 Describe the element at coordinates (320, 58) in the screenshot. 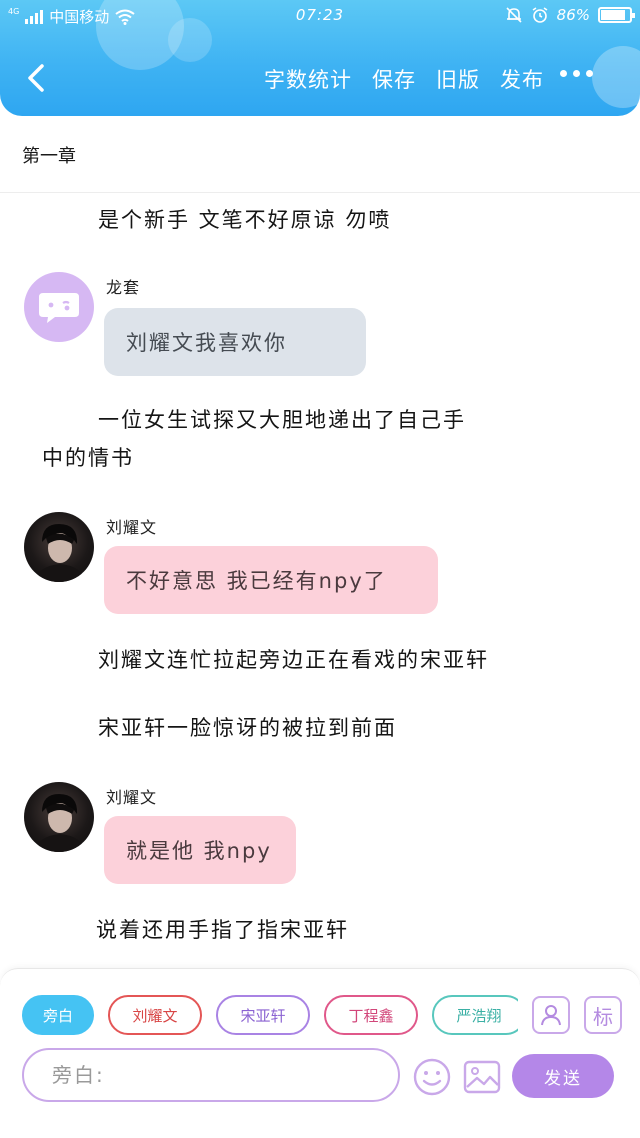

I see `top-app-bar: 4G 中国移动 07:23 86% 字数统计 保存 旧版 发布` at that location.